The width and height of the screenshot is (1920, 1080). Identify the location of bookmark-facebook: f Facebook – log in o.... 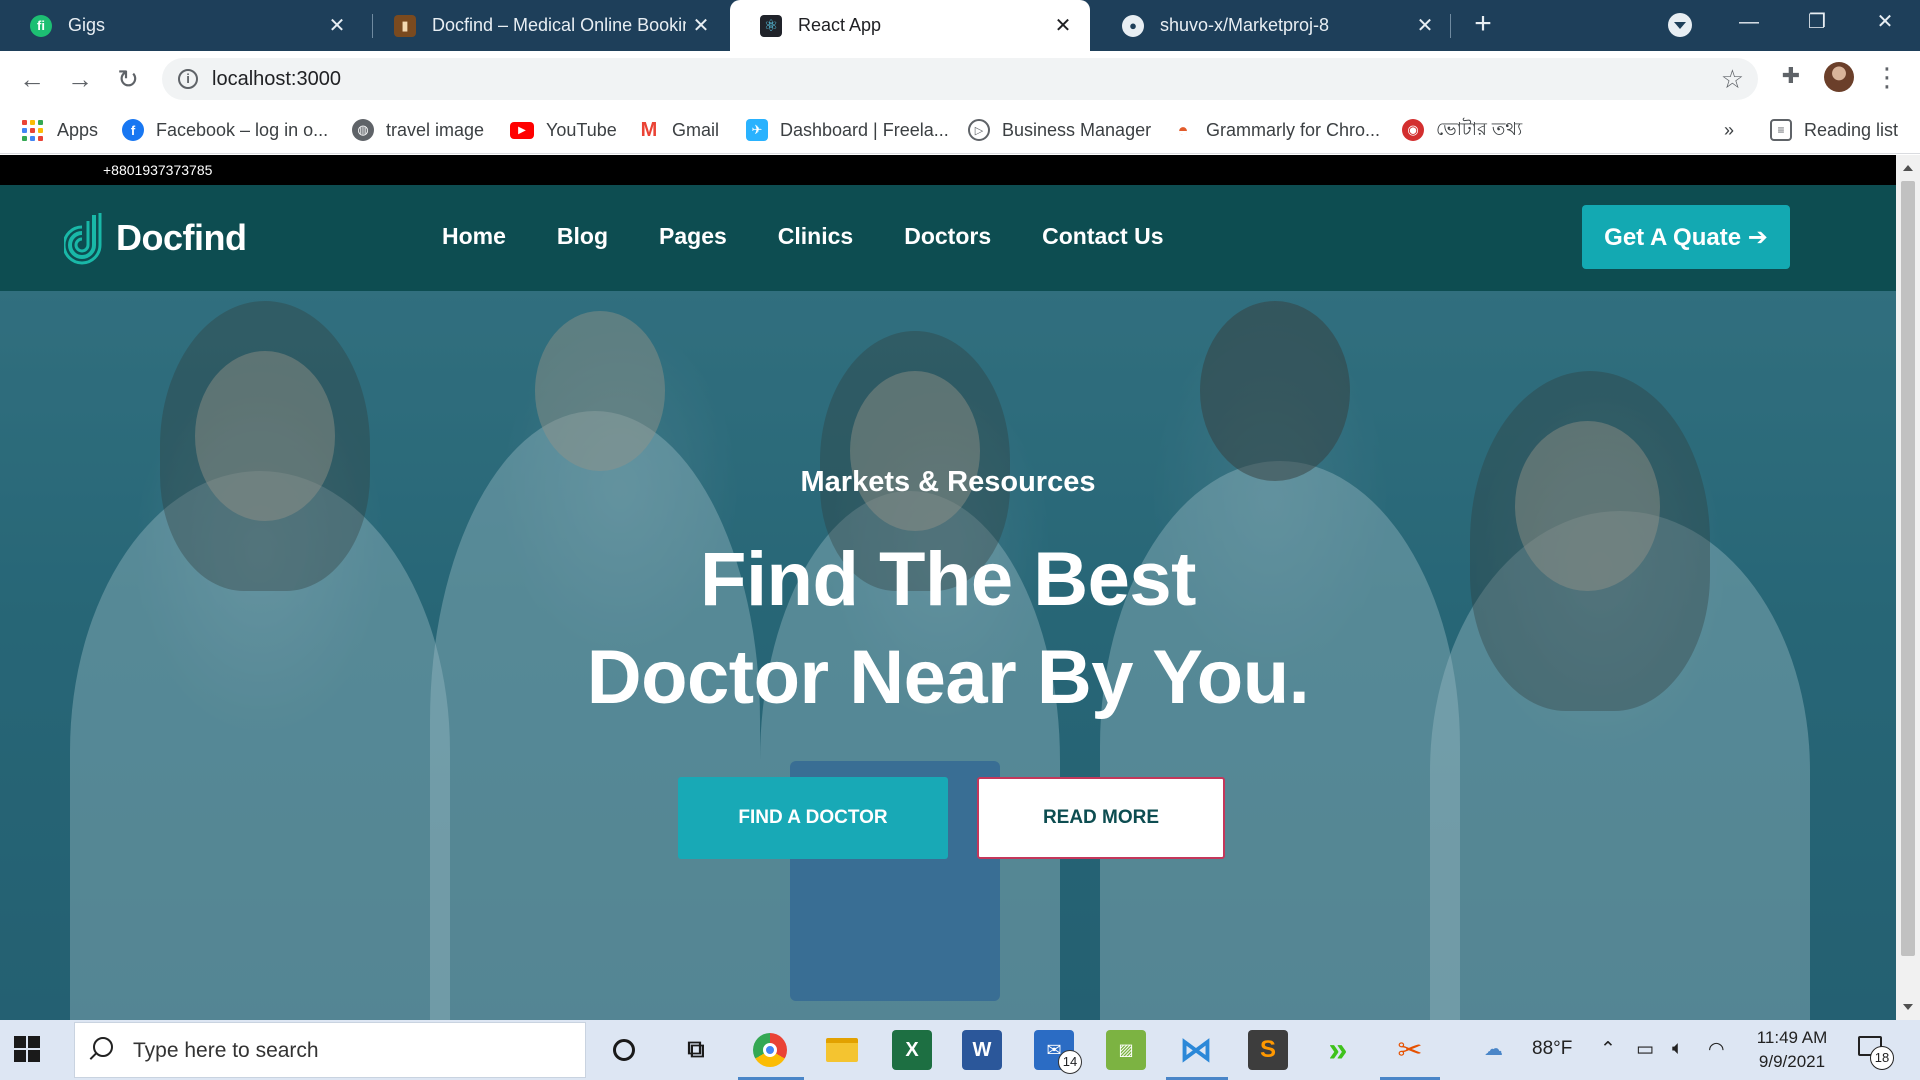
(225, 130).